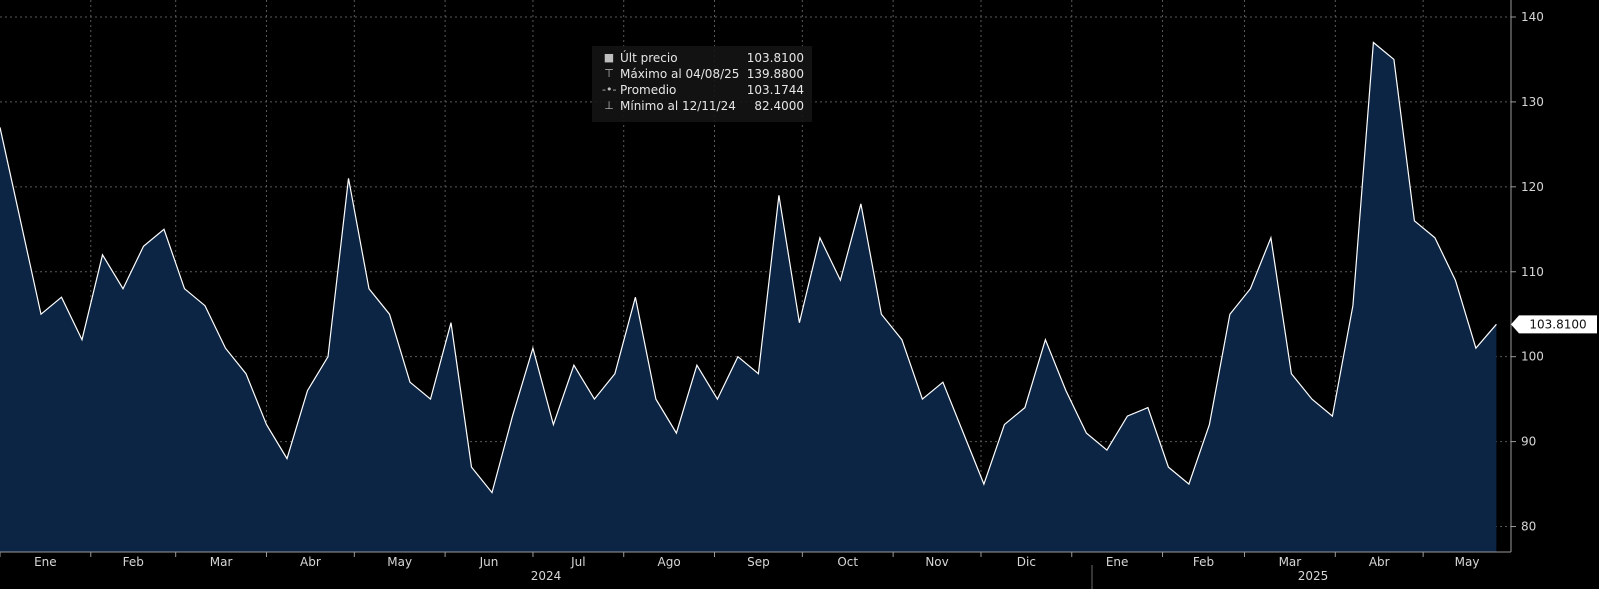 The height and width of the screenshot is (589, 1599). Describe the element at coordinates (1532, 272) in the screenshot. I see `y-tick-label: 110` at that location.